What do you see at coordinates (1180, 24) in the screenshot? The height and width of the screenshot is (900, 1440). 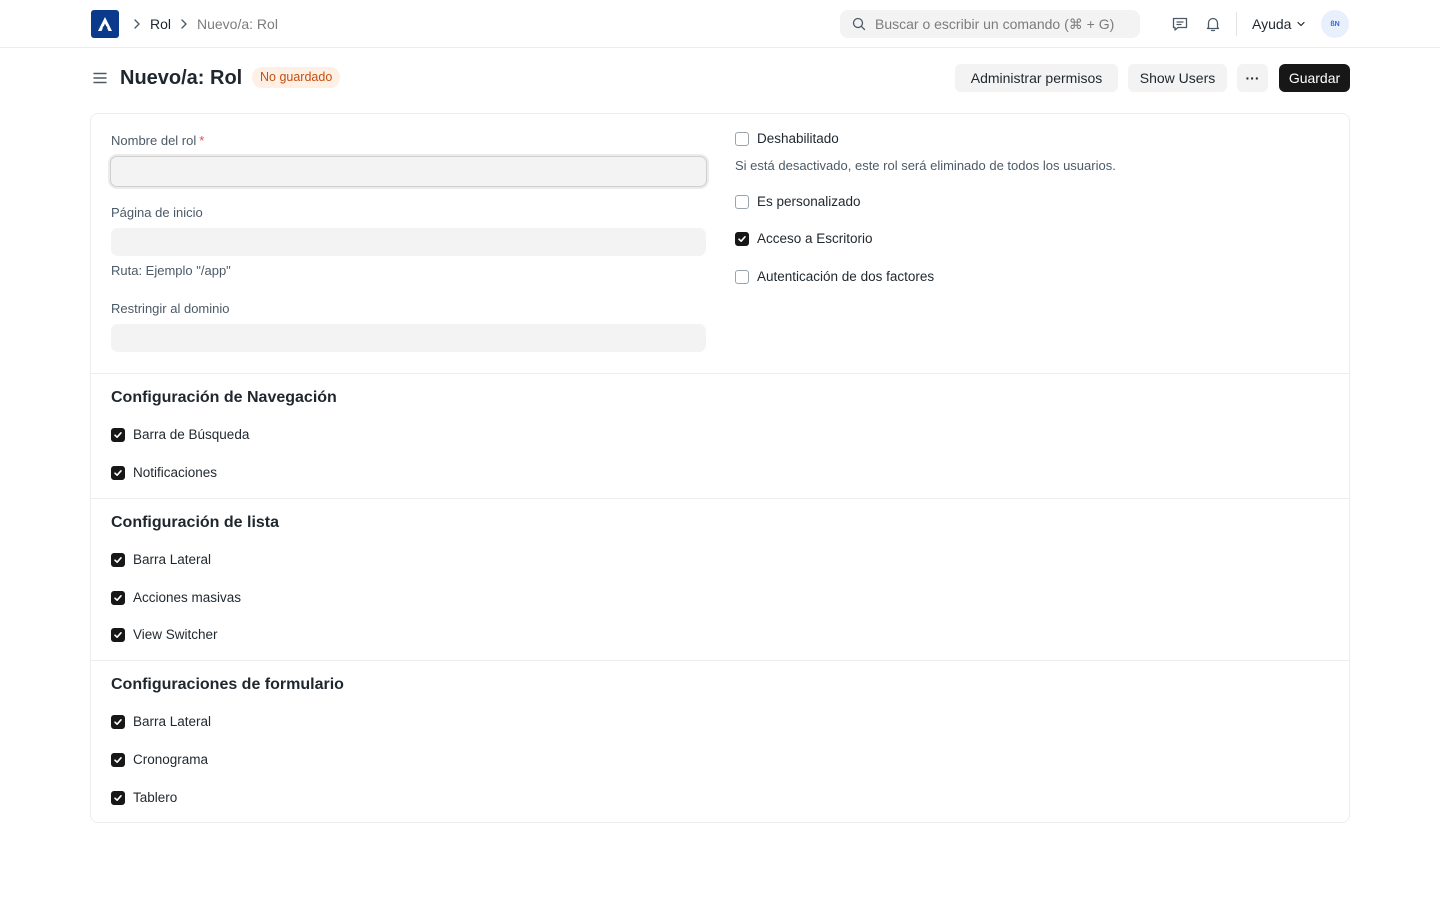 I see `chat-icon` at bounding box center [1180, 24].